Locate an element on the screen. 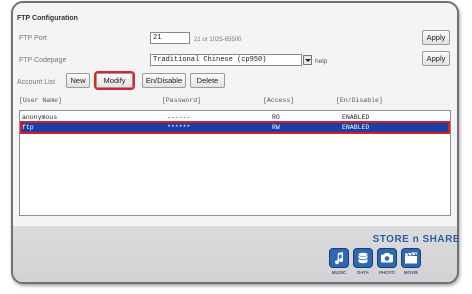  apply-port-button: Apply is located at coordinates (436, 37).